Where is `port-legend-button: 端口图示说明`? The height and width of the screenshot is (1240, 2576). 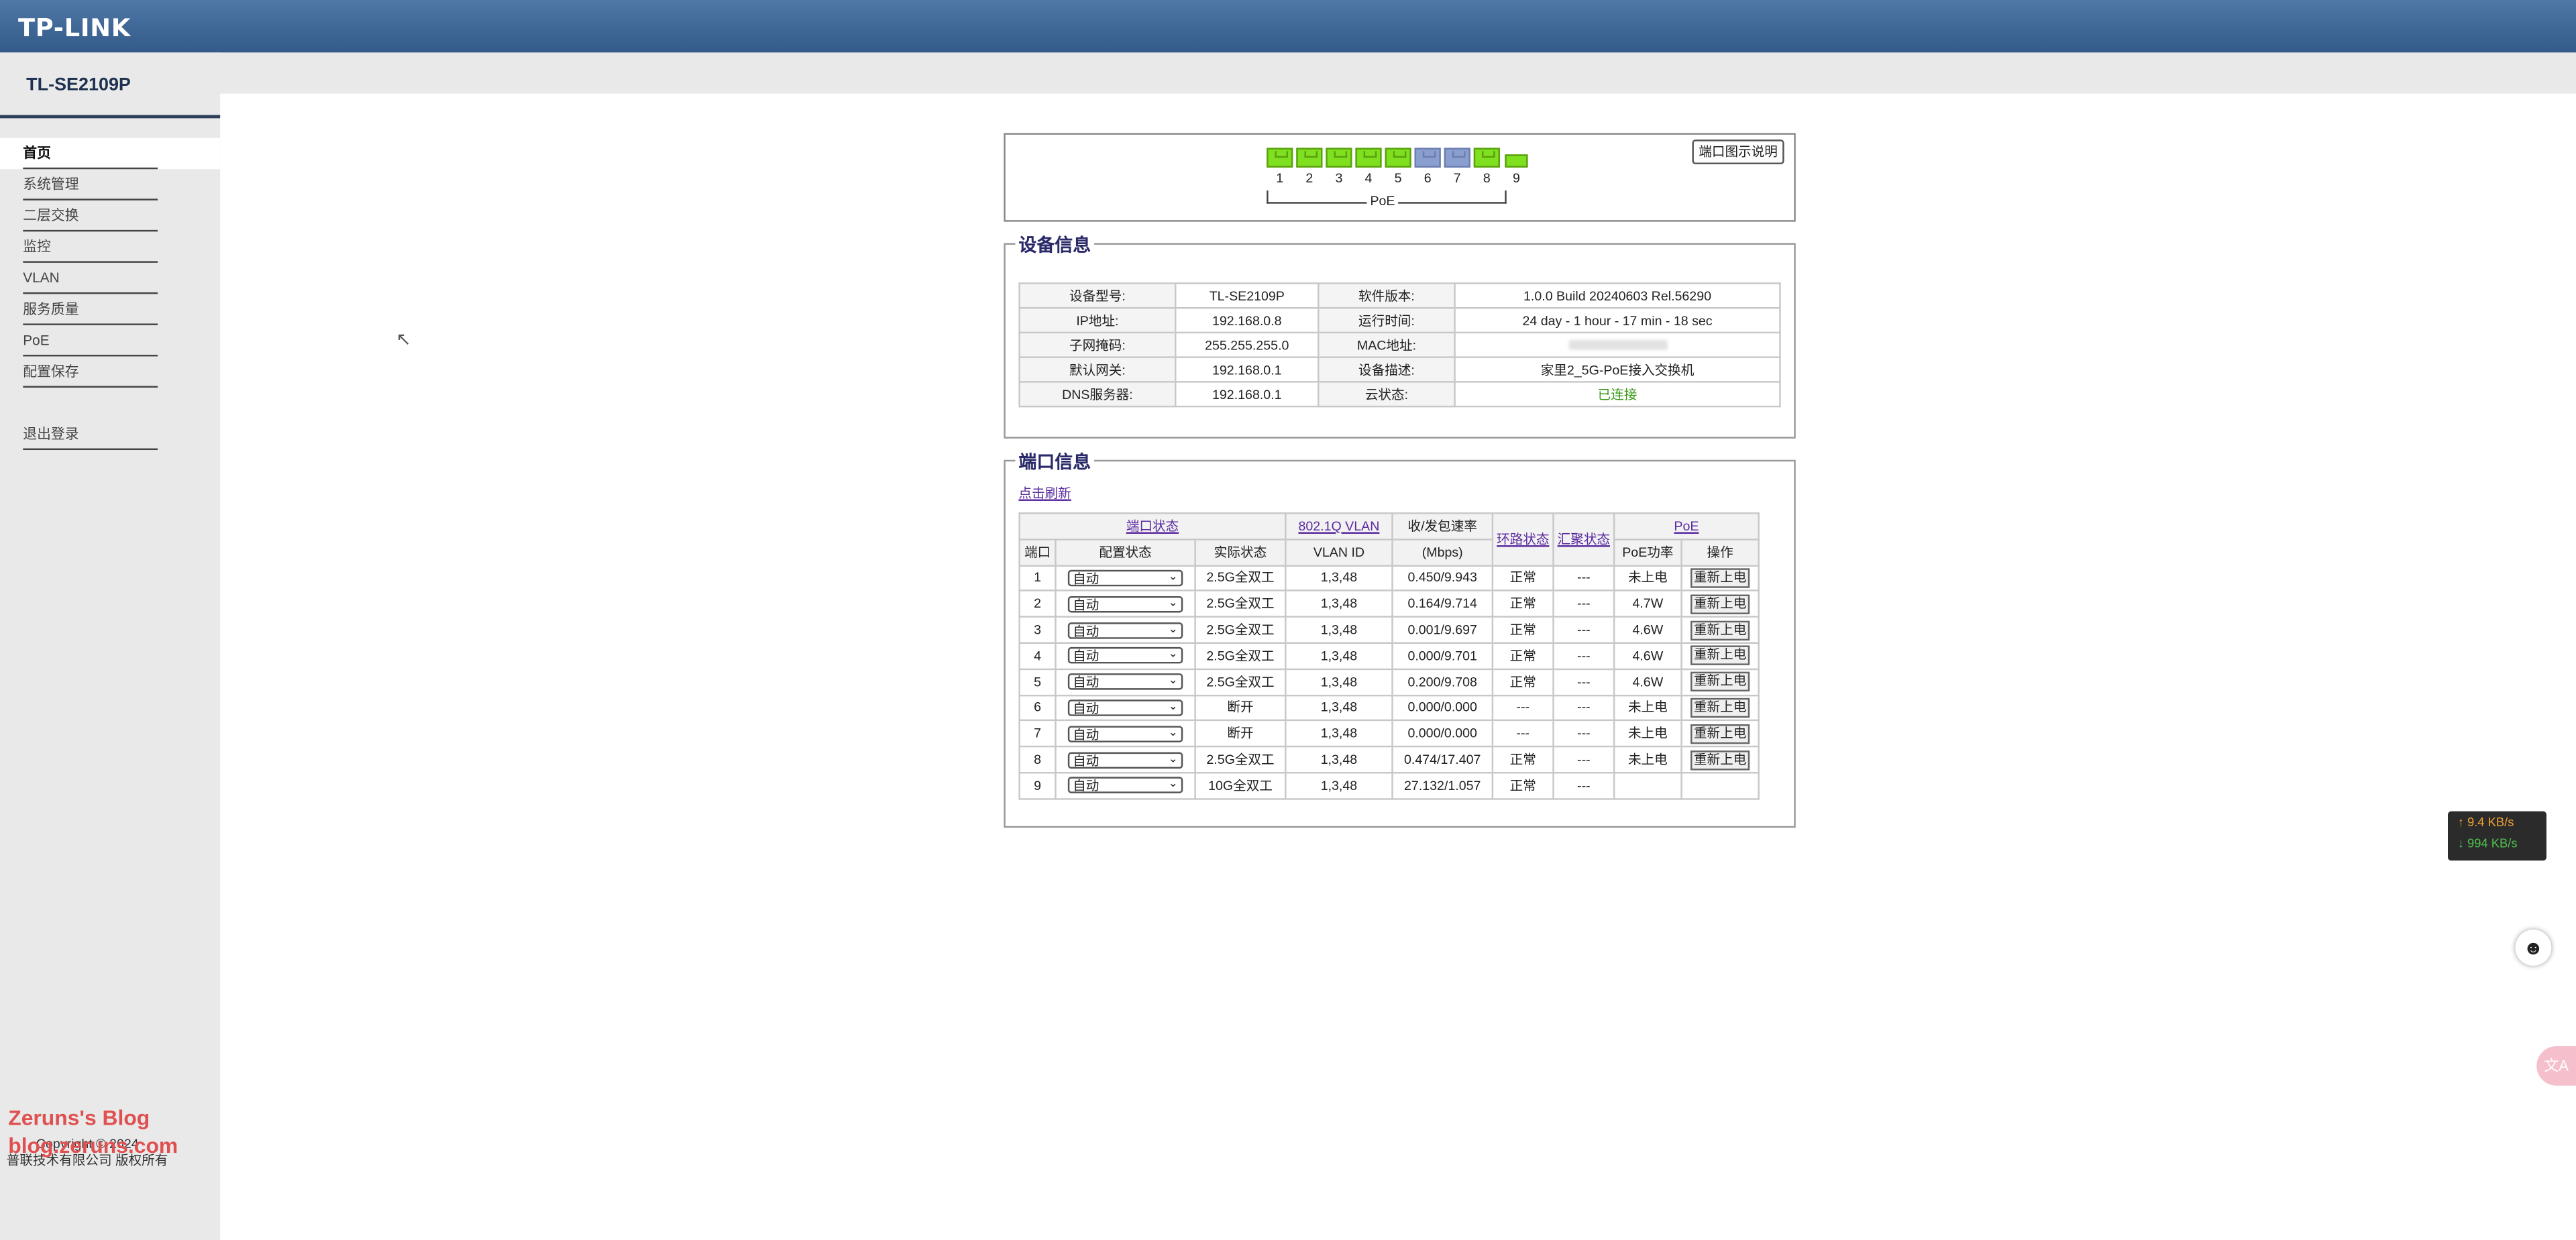 port-legend-button: 端口图示说明 is located at coordinates (1738, 151).